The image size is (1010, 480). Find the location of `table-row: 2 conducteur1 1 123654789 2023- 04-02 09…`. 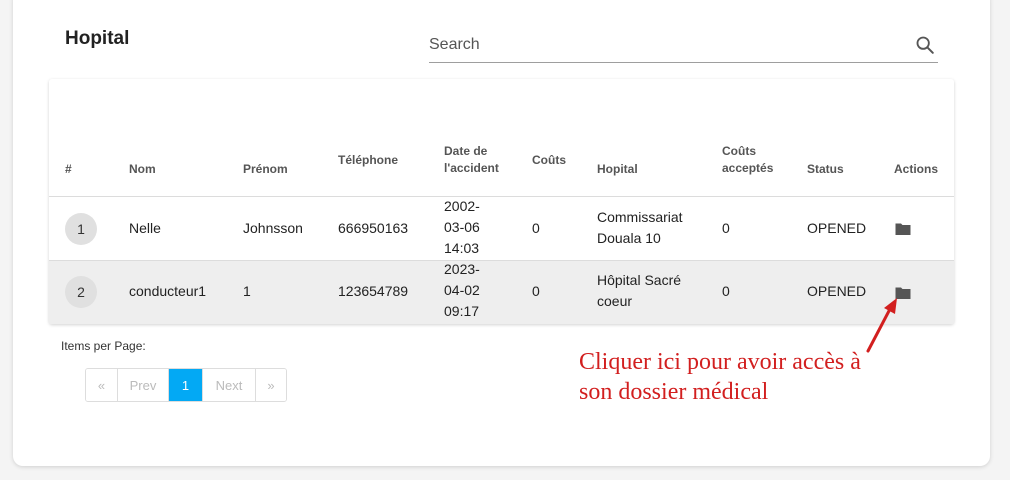

table-row: 2 conducteur1 1 123654789 2023- 04-02 09… is located at coordinates (501, 292).